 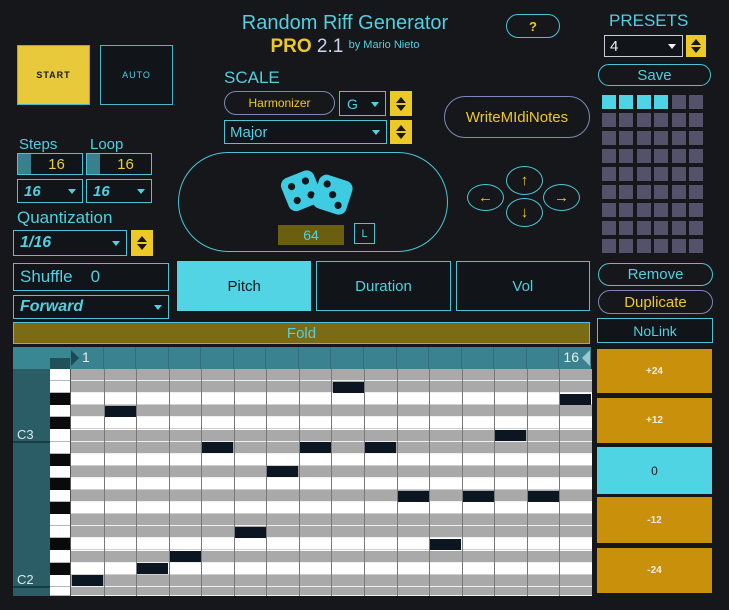 I want to click on note-step2-D3, so click(x=120, y=411).